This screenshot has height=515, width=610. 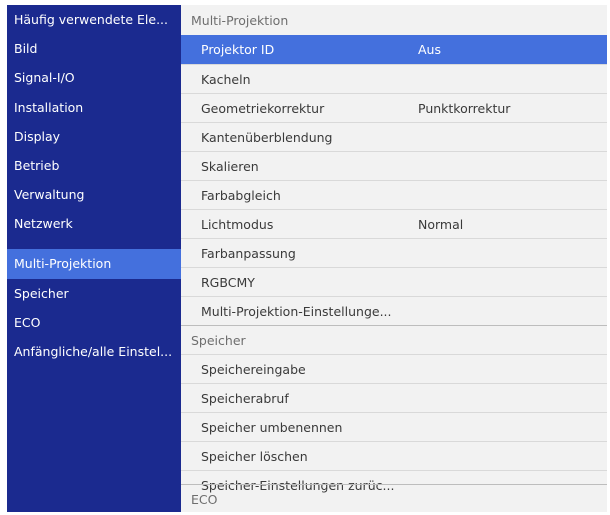 I want to click on setting-label: Speicherabruf, so click(x=245, y=398).